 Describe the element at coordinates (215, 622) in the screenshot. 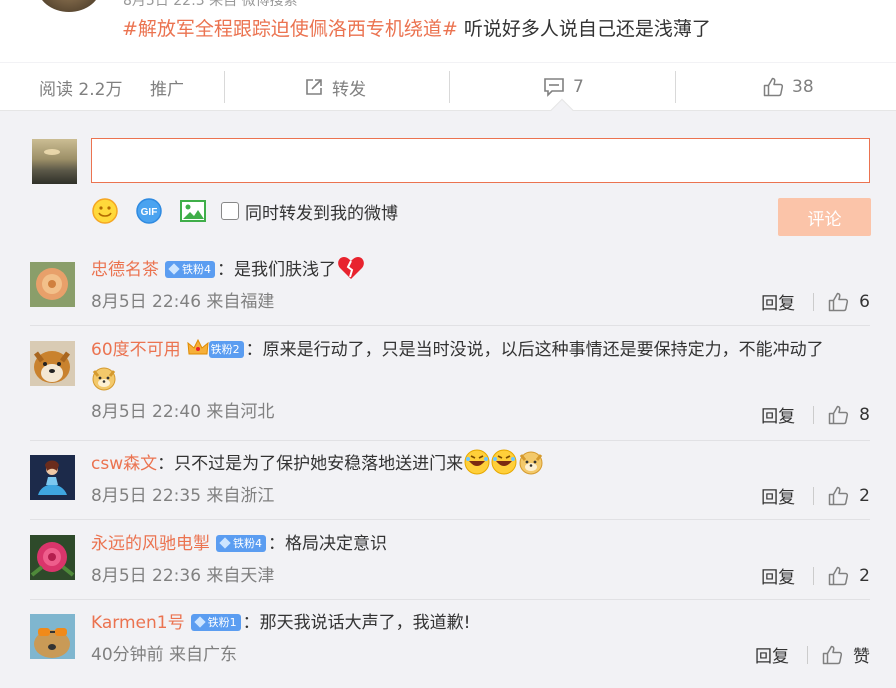

I see `fan-badge: 铁粉1` at that location.